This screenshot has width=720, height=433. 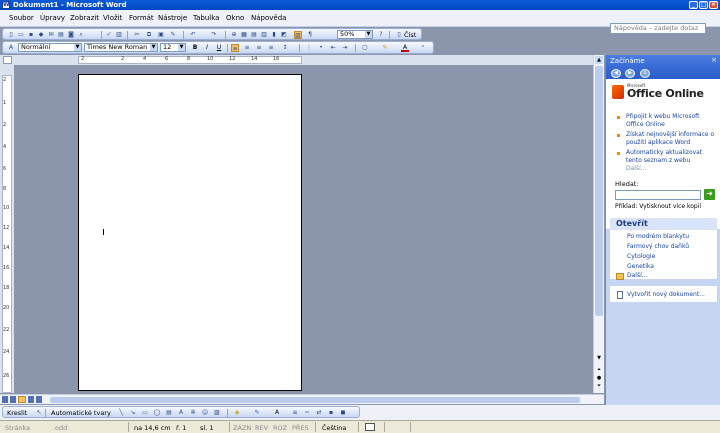 What do you see at coordinates (399, 35) in the screenshot?
I see `read-icon: ▯` at bounding box center [399, 35].